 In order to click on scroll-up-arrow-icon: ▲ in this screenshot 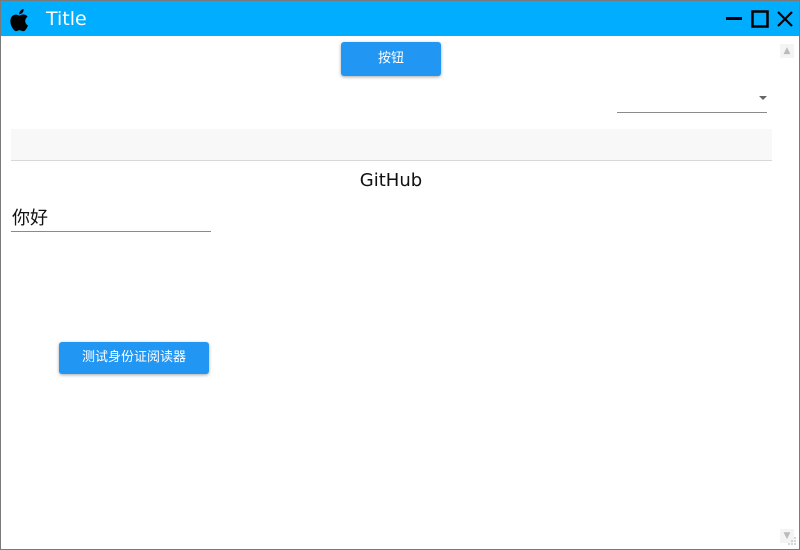, I will do `click(787, 51)`.